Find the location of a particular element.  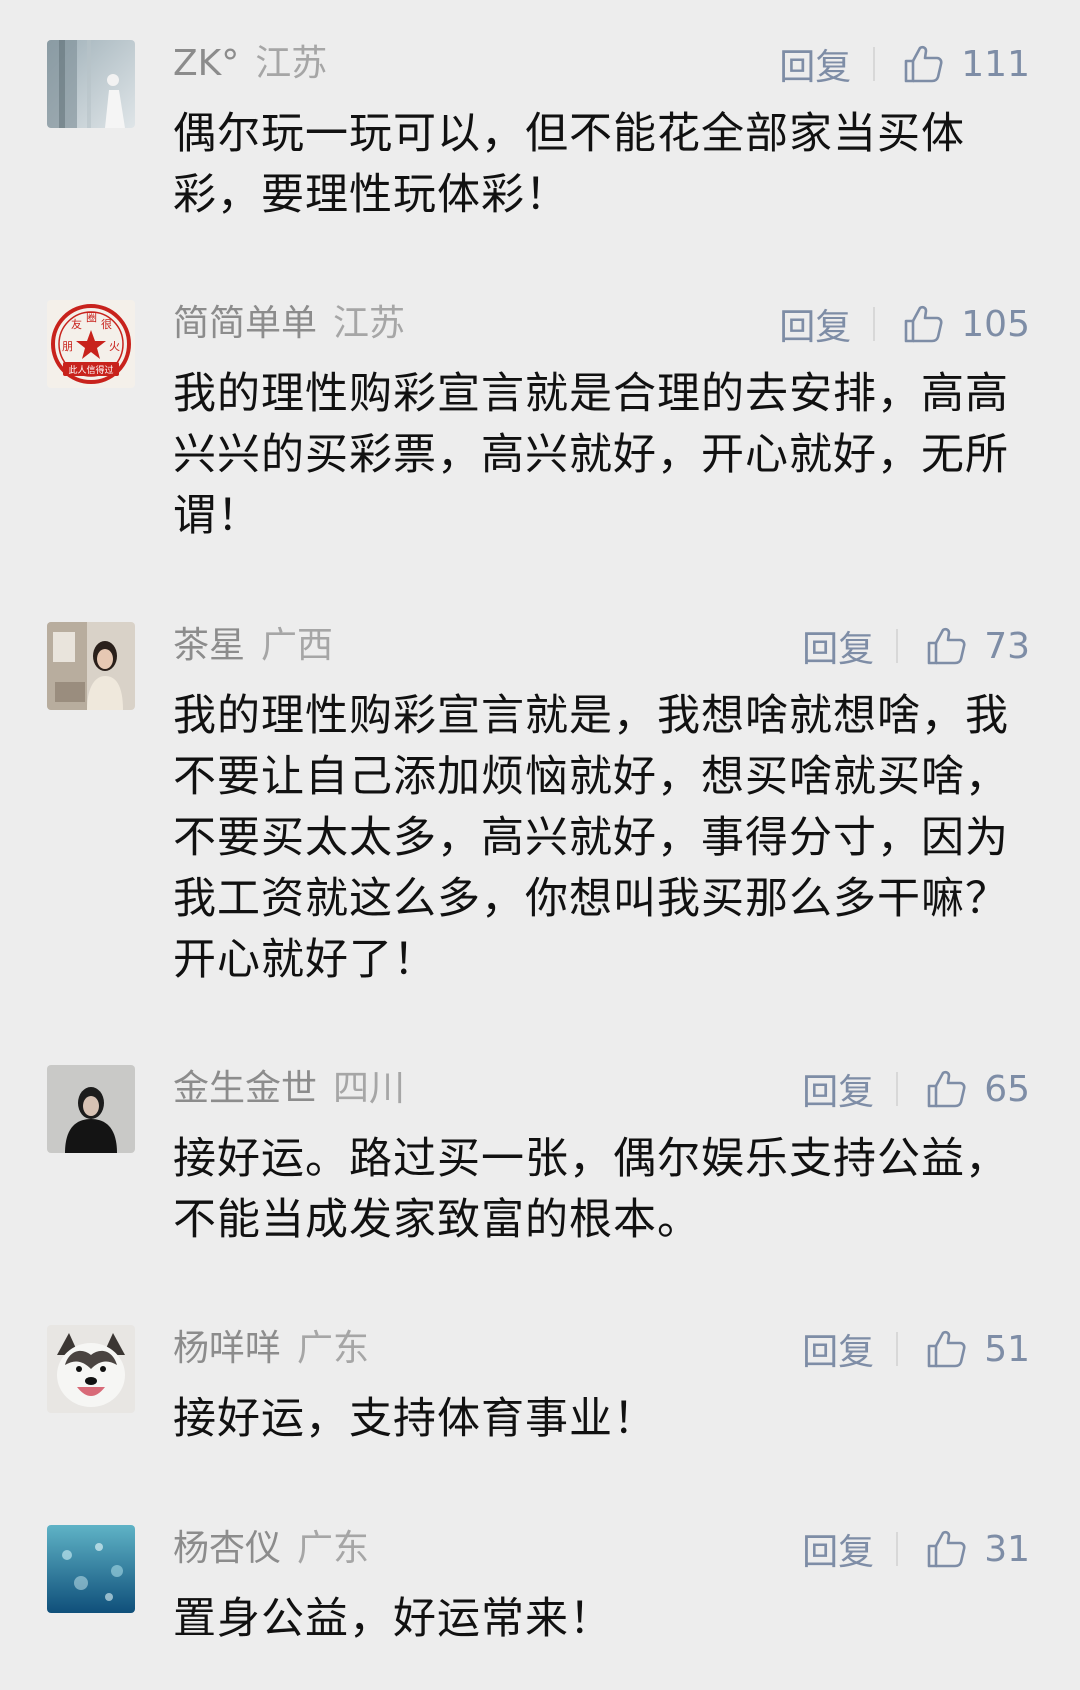

like-button: 111 is located at coordinates (965, 64).